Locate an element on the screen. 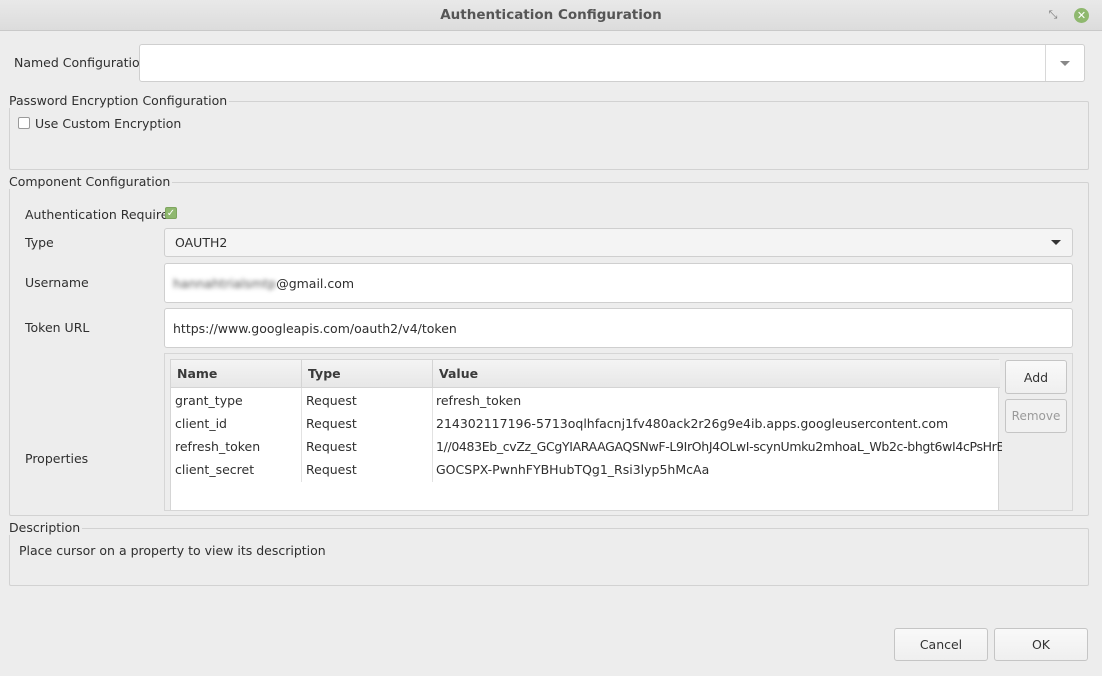 Image resolution: width=1102 pixels, height=676 pixels. window-title: Authentication Configuration is located at coordinates (551, 15).